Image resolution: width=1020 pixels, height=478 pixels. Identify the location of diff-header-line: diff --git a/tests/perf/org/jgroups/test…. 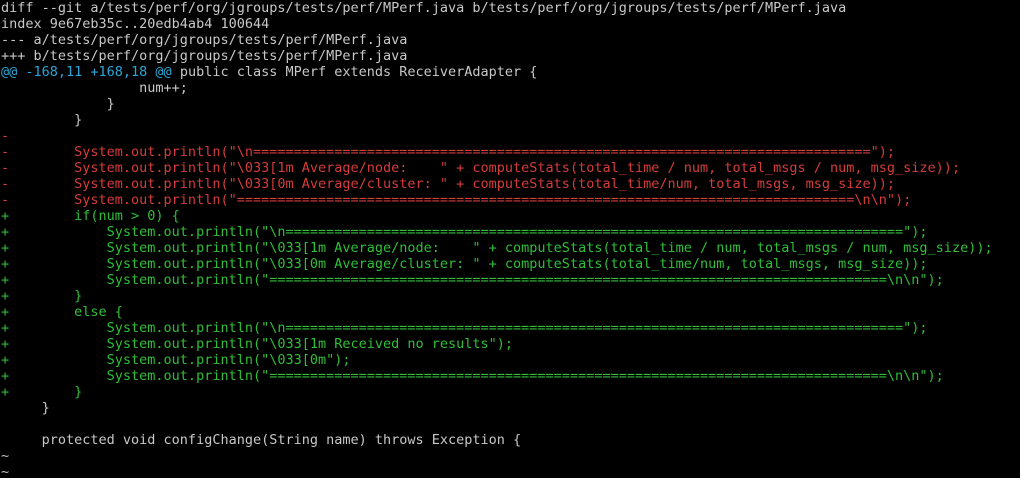
(424, 8).